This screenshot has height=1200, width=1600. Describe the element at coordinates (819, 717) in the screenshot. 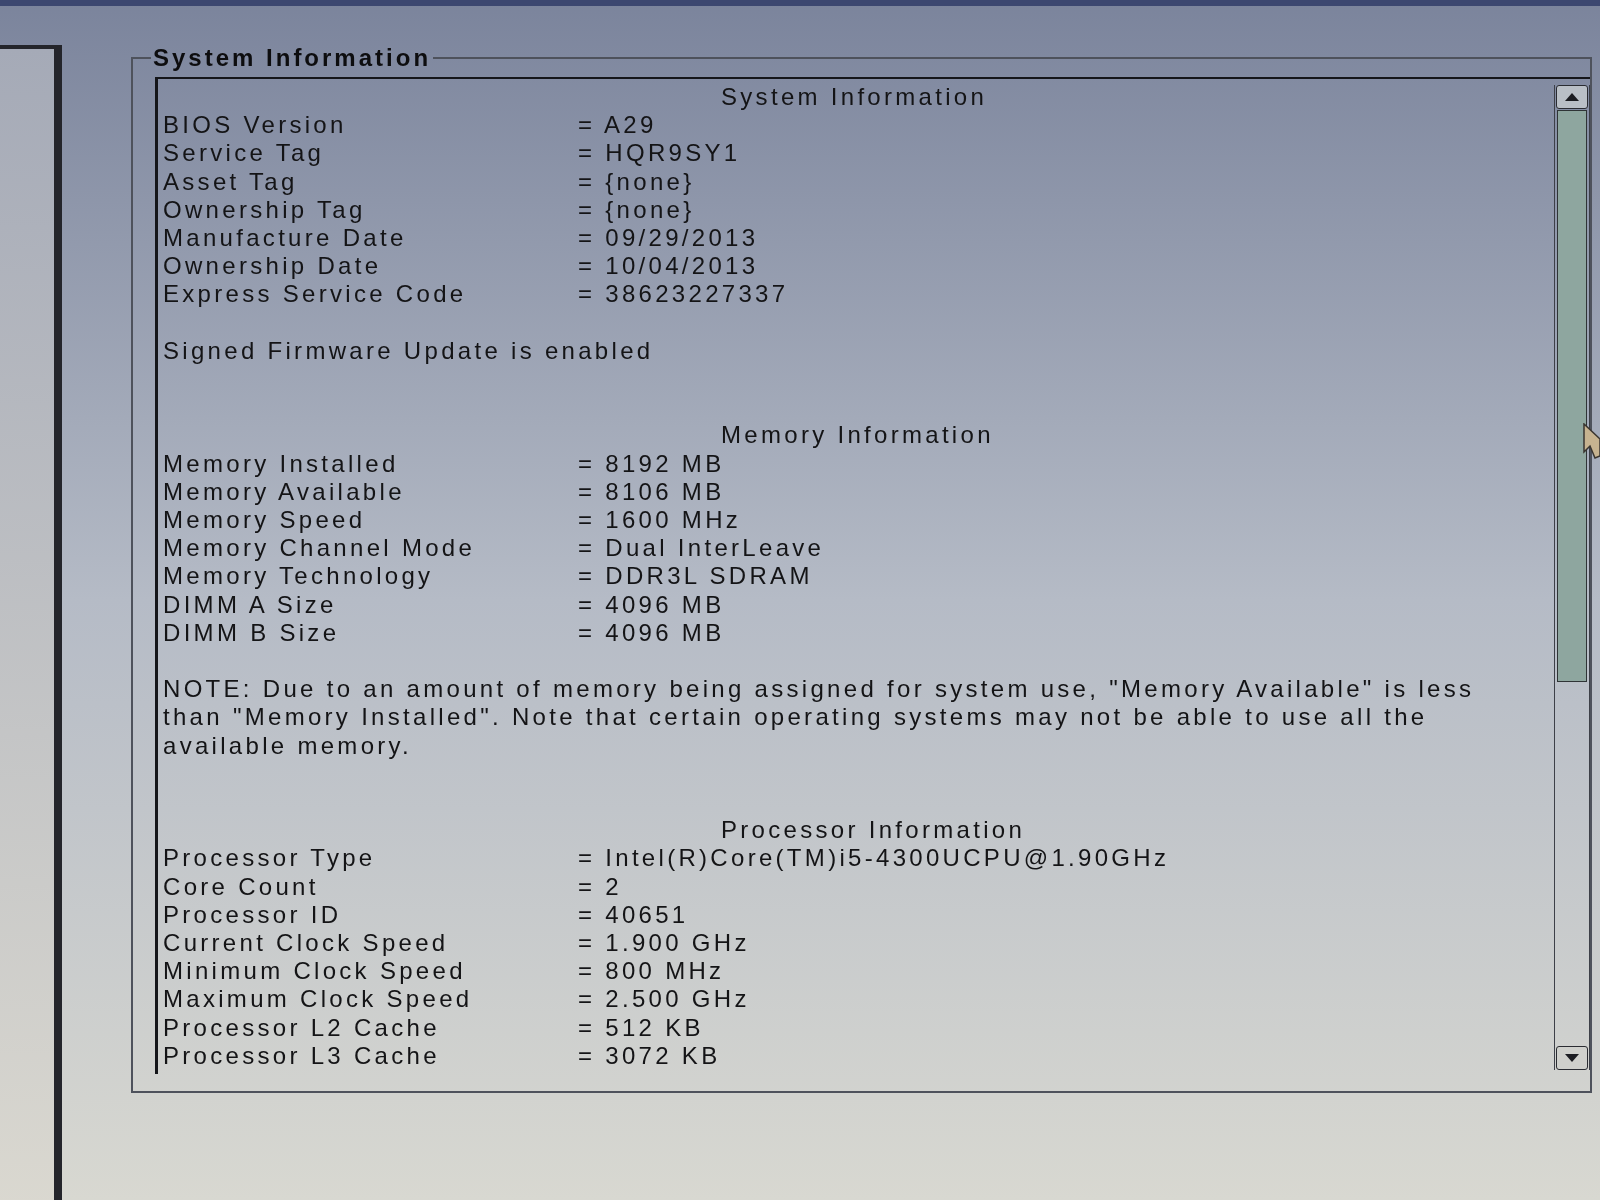

I see `note-text: NOTE: Due to an amount of memory being assigned for system use, "Memory Available" is less than "Memory Installed". Note that certain operating systems may not be able to use all the available memory.` at that location.